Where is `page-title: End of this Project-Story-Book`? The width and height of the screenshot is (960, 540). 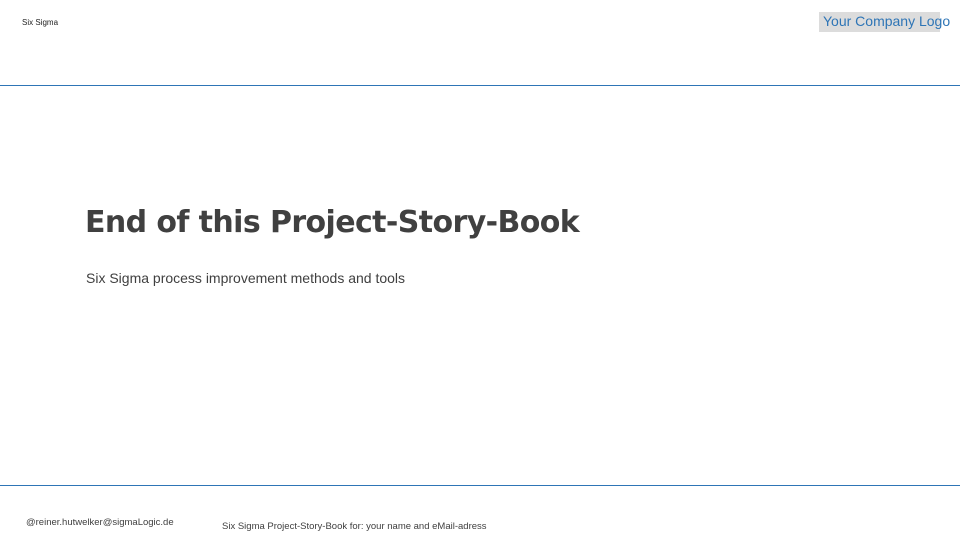
page-title: End of this Project-Story-Book is located at coordinates (332, 222).